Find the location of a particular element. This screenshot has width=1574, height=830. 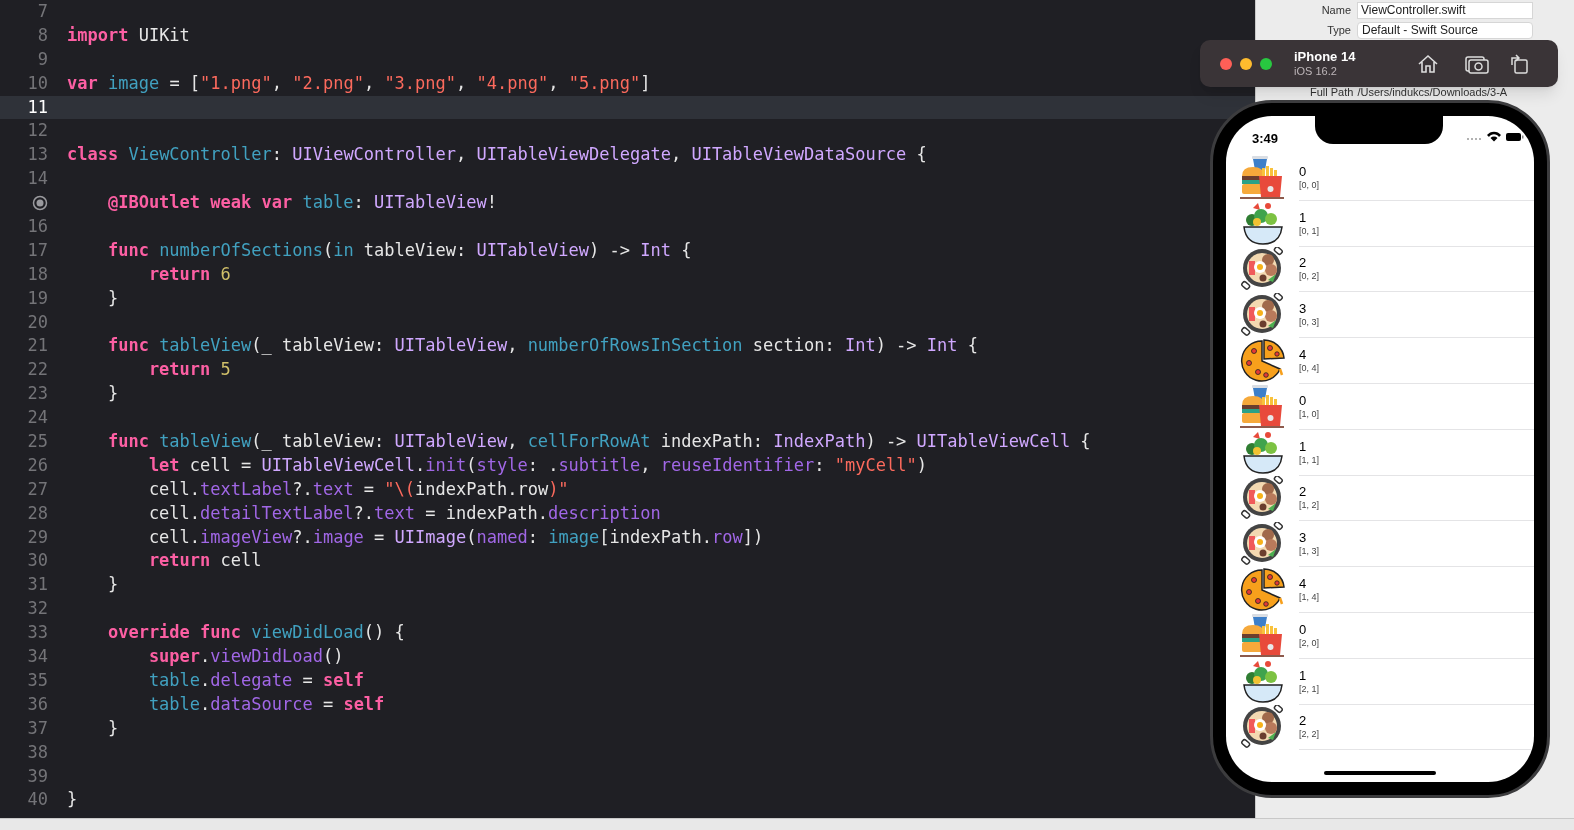

line-number: 40 is located at coordinates (37, 800).